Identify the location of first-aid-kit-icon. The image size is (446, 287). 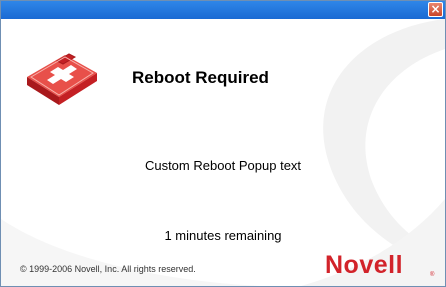
(62, 79).